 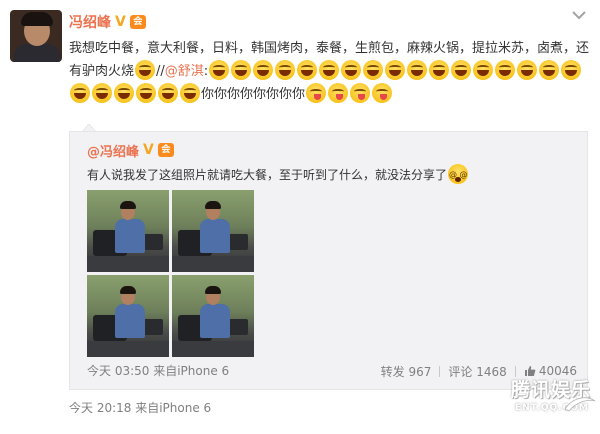 I want to click on comment-button: 评论 1468, so click(x=477, y=371).